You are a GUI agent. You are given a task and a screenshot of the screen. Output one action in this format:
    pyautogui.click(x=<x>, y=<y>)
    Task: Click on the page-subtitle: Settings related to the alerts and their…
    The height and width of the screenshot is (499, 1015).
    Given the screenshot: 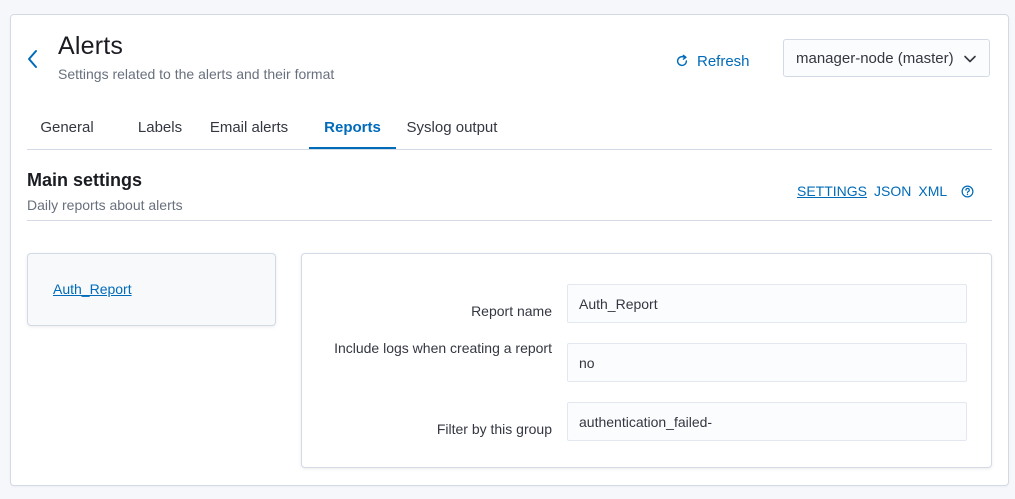 What is the action you would take?
    pyautogui.click(x=196, y=74)
    